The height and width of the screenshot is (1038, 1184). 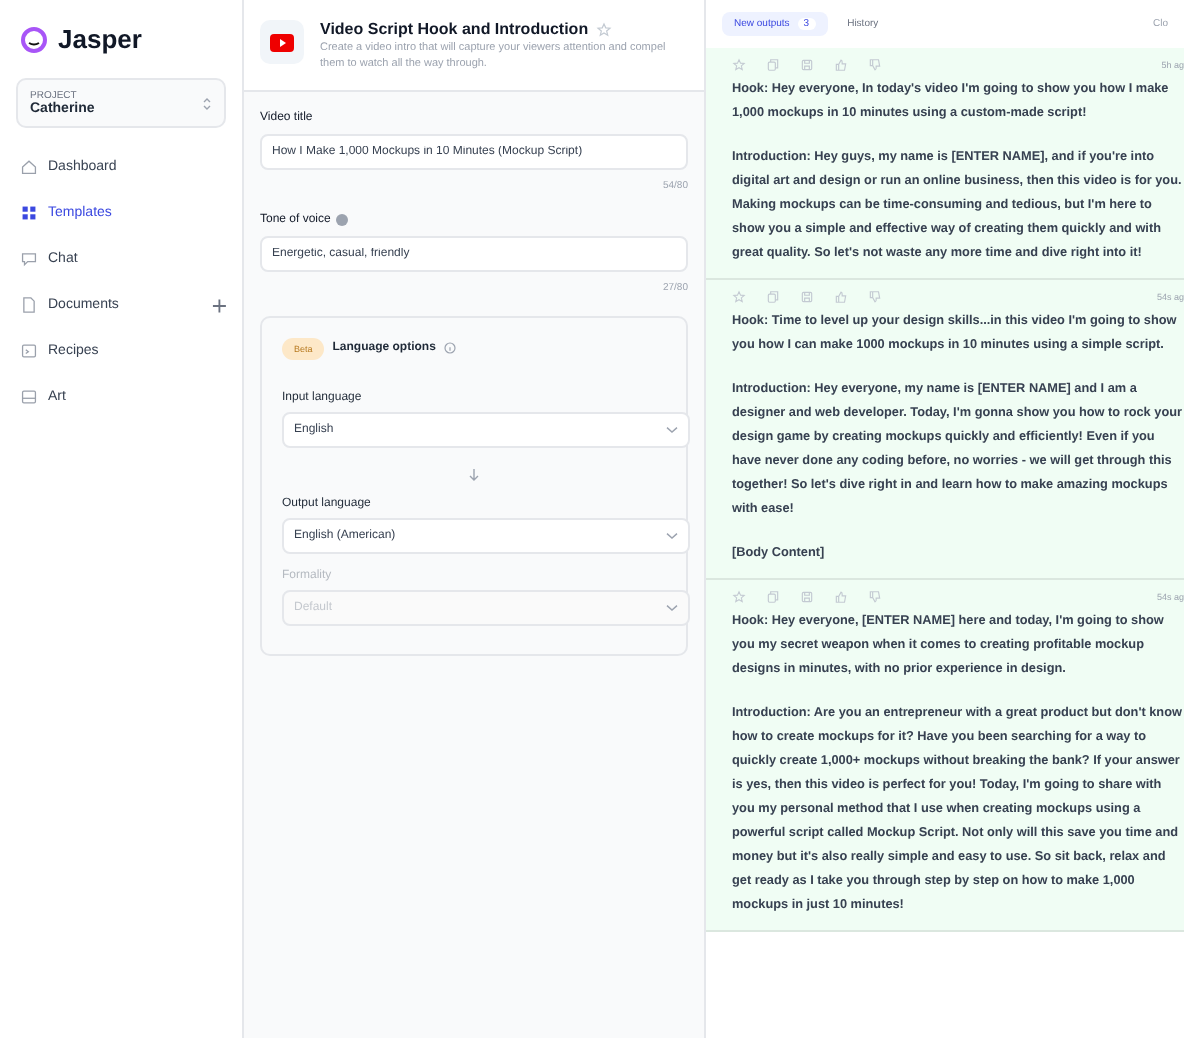 What do you see at coordinates (29, 259) in the screenshot?
I see `chat-icon` at bounding box center [29, 259].